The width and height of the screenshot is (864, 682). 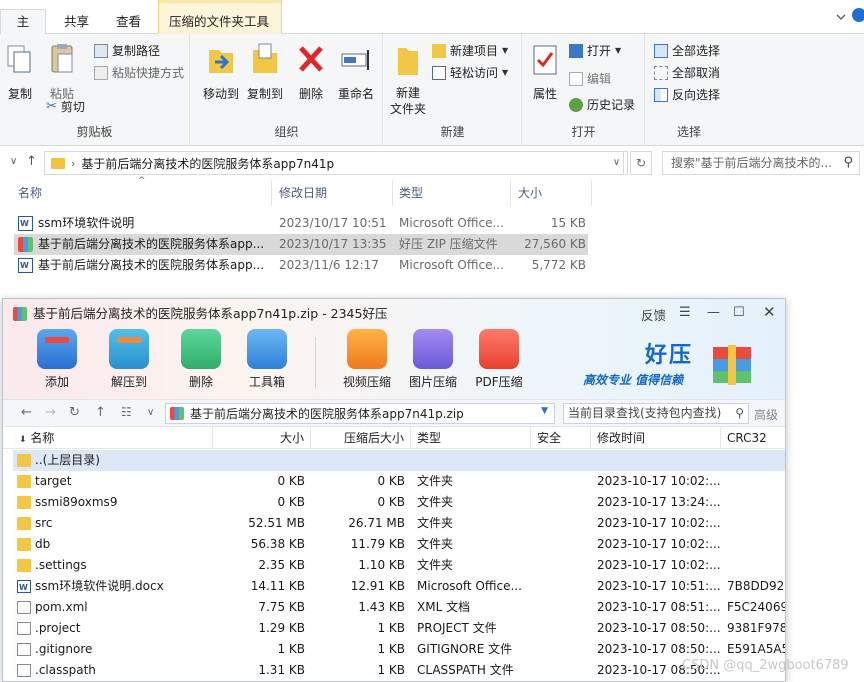 I want to click on view-mode-icon: ☷, so click(x=126, y=412).